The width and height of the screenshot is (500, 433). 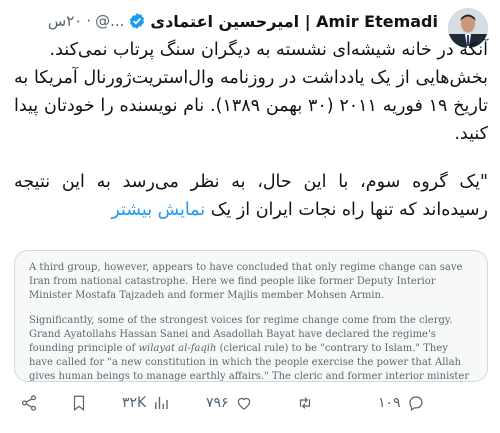 I want to click on reply-button: ۱۰۹, so click(x=401, y=403).